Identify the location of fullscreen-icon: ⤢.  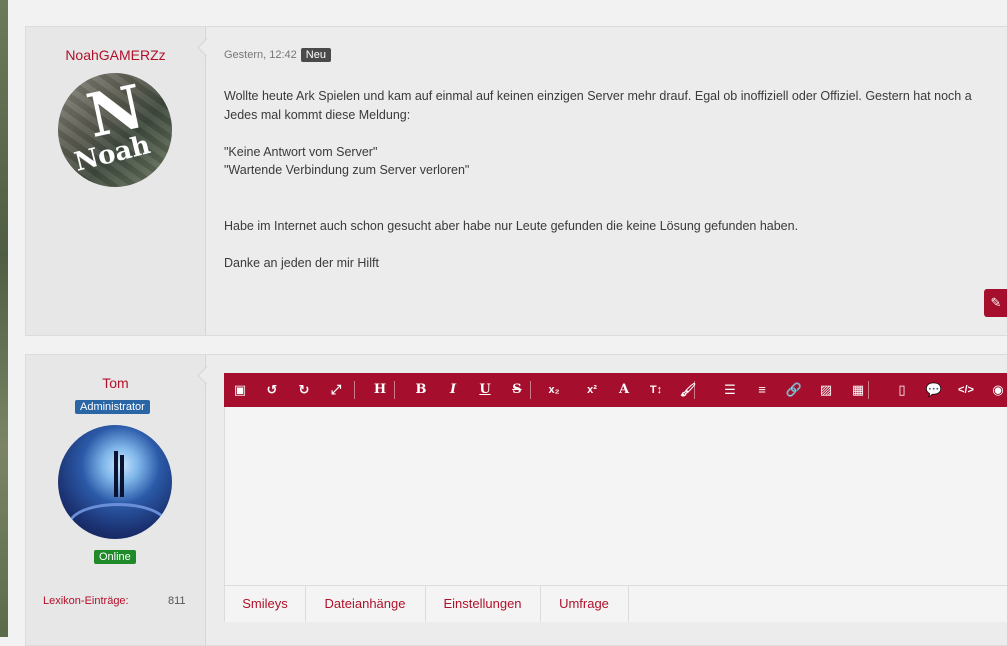
(336, 390).